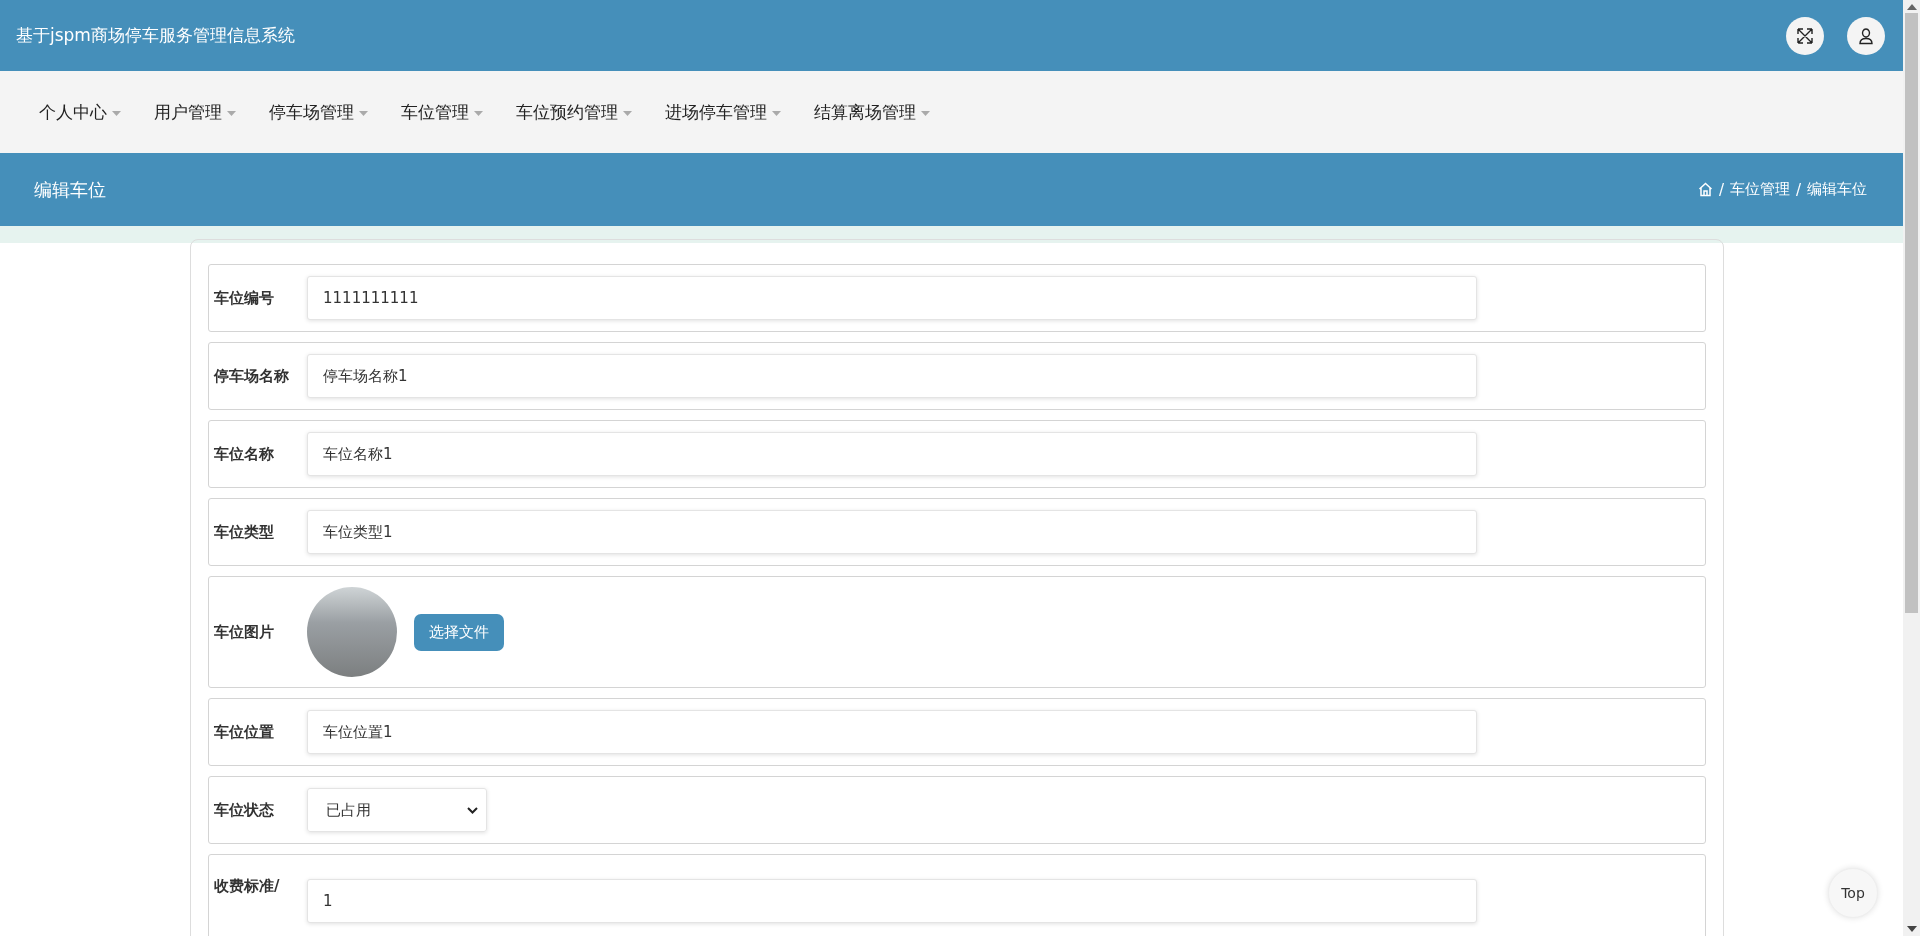 This screenshot has height=936, width=1920. Describe the element at coordinates (1705, 189) in the screenshot. I see `home-icon` at that location.